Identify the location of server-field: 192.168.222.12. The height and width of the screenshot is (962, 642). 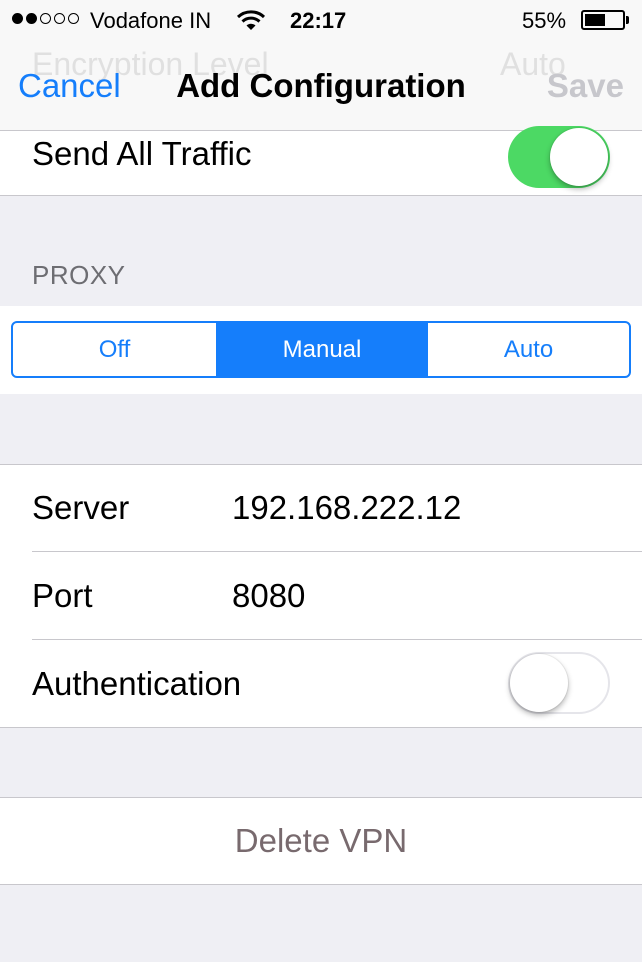
(346, 508).